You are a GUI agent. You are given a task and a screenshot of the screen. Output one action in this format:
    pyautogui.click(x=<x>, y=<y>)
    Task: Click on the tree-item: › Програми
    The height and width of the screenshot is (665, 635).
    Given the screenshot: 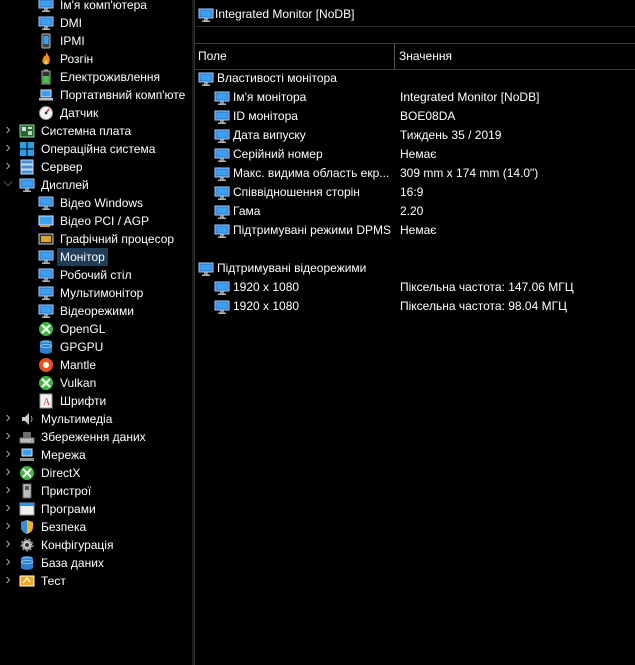 What is the action you would take?
    pyautogui.click(x=49, y=508)
    